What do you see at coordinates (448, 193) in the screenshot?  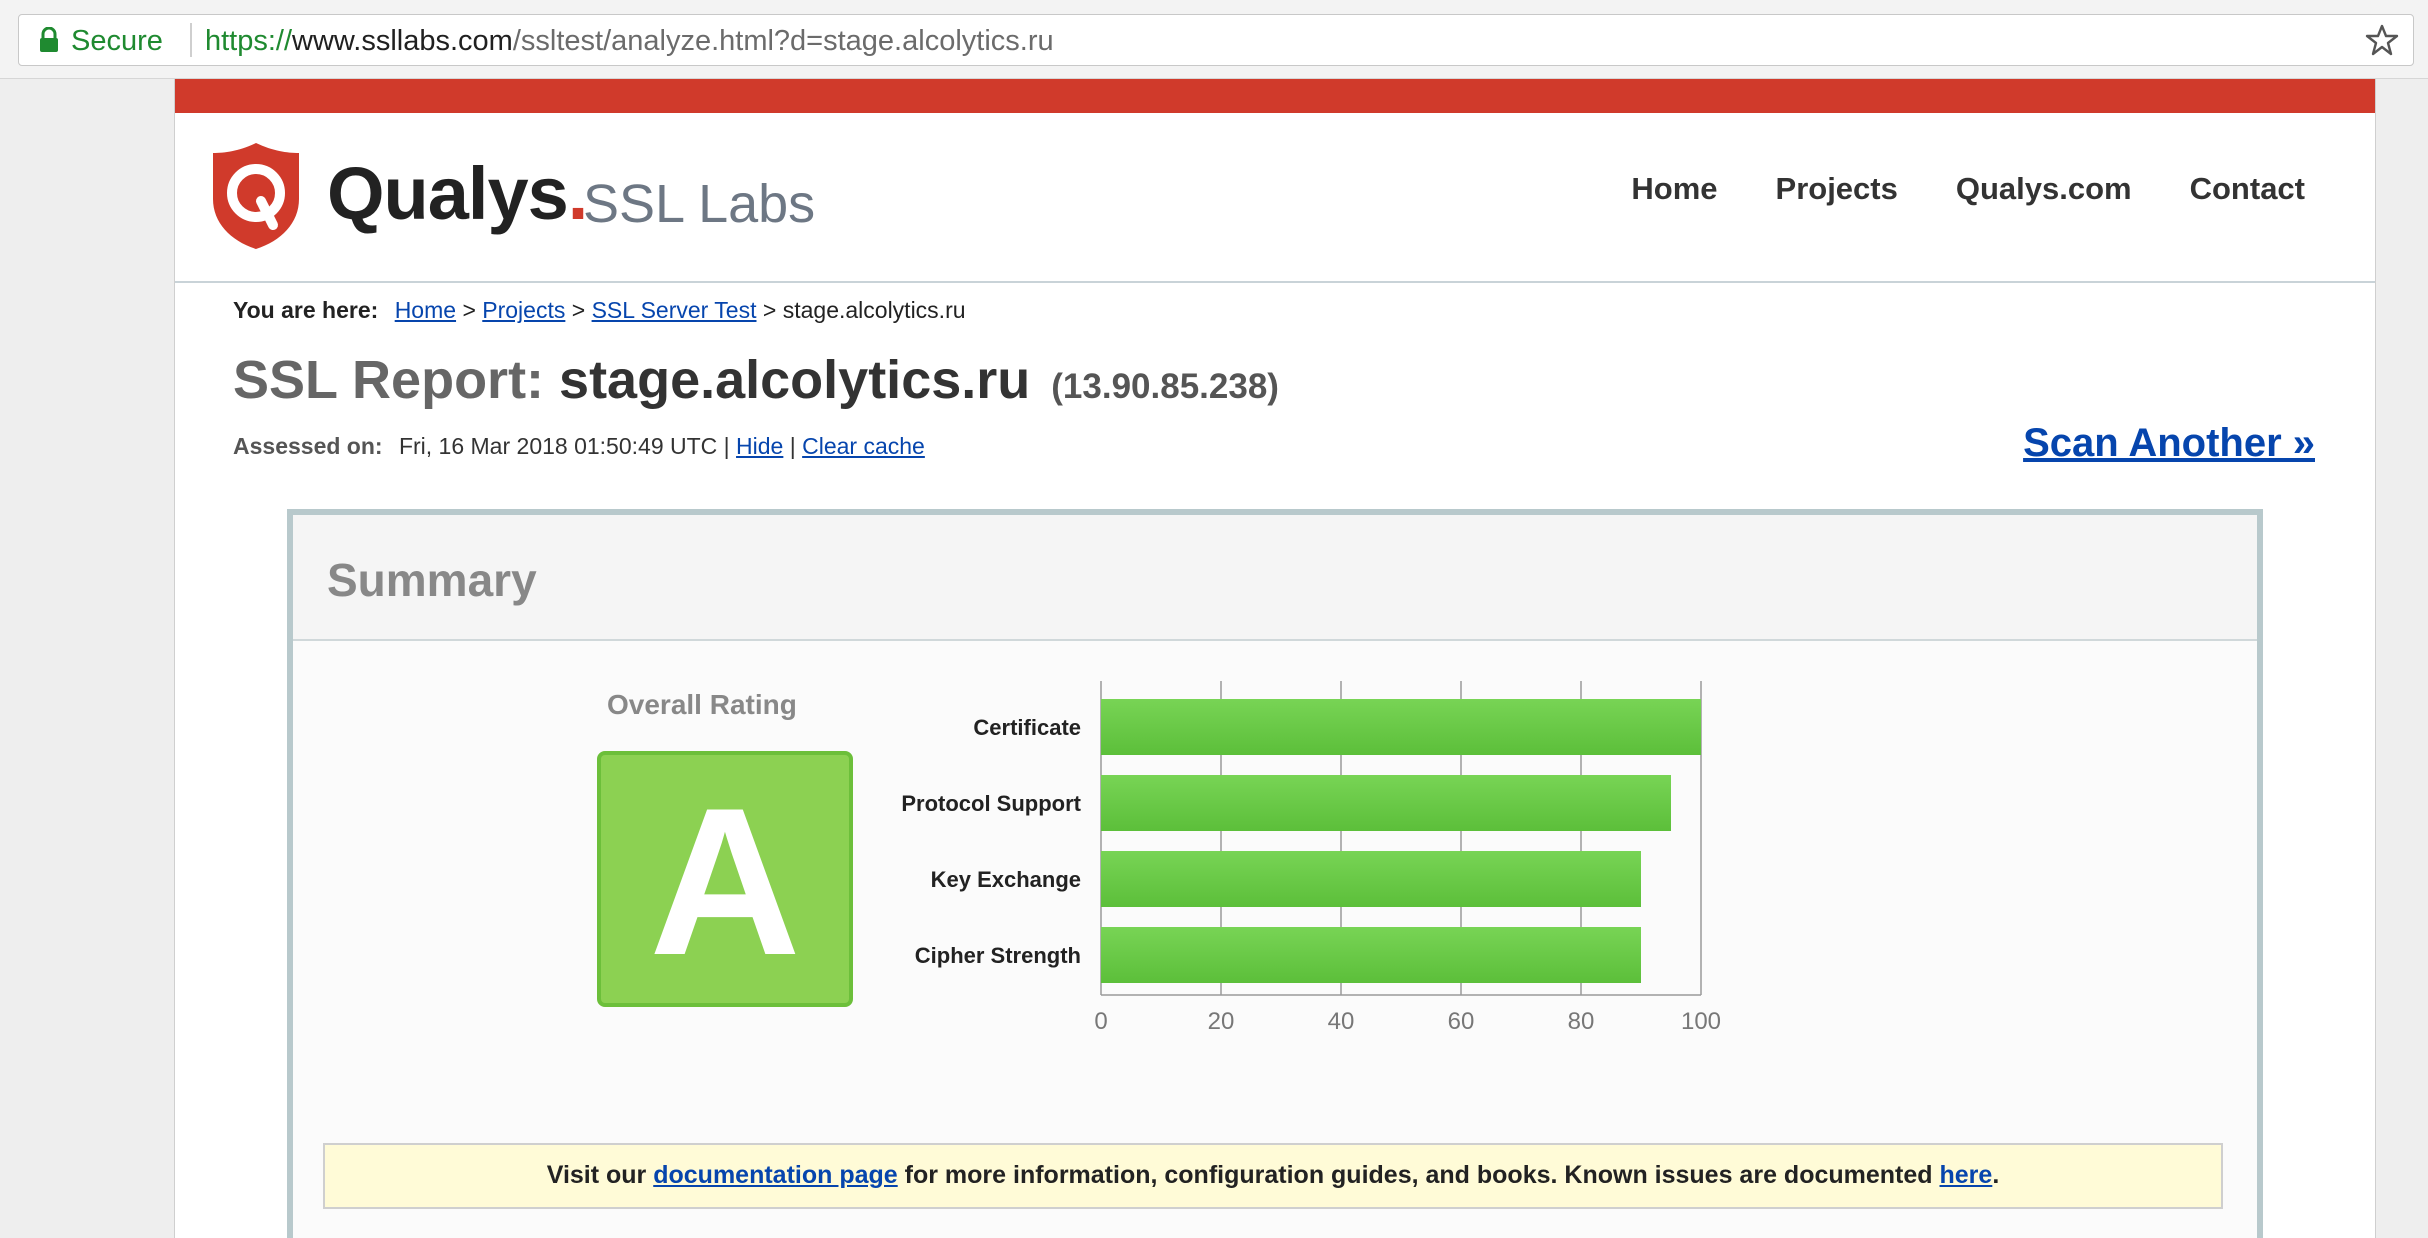 I see `logo-qualys-text: Qualys` at bounding box center [448, 193].